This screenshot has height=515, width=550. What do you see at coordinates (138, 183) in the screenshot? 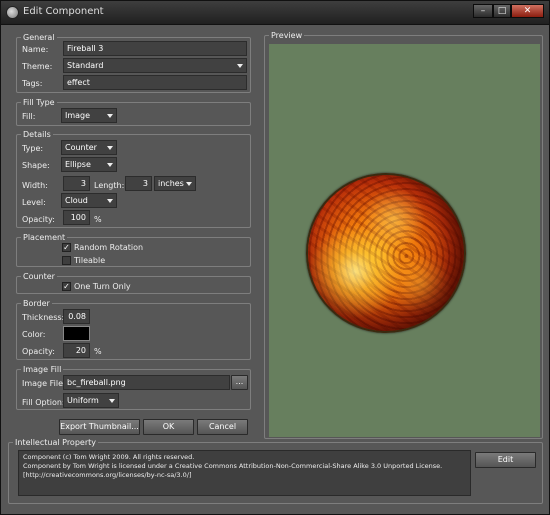
I see `length-field: 3` at bounding box center [138, 183].